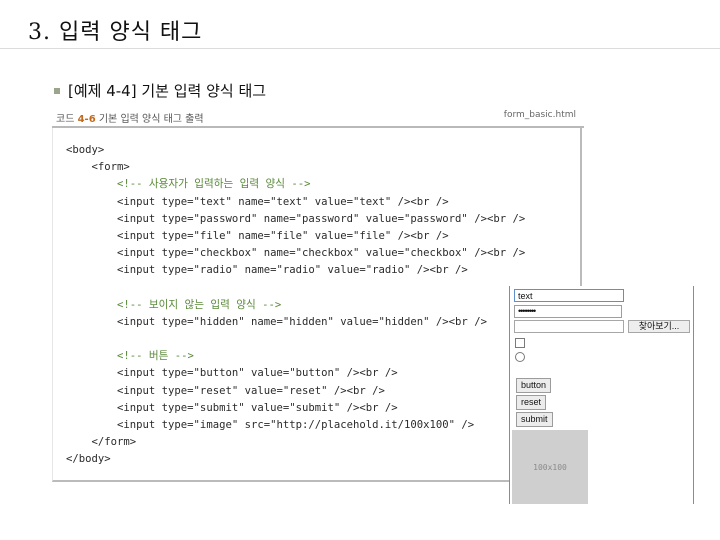  What do you see at coordinates (86, 119) in the screenshot?
I see `code-caption-number: 4-6` at bounding box center [86, 119].